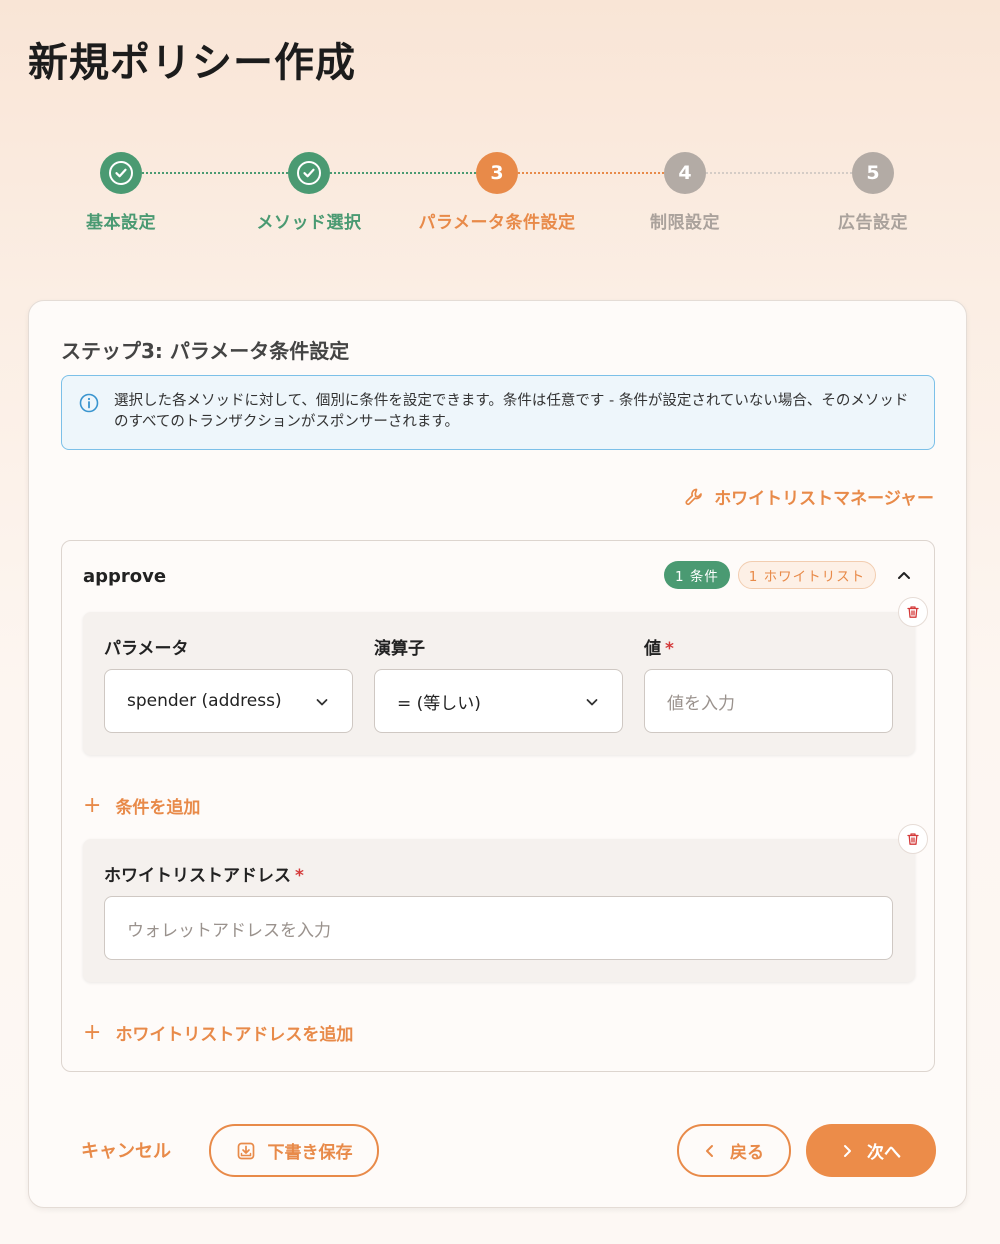 This screenshot has width=1000, height=1244. I want to click on value-input: 値を入力, so click(768, 701).